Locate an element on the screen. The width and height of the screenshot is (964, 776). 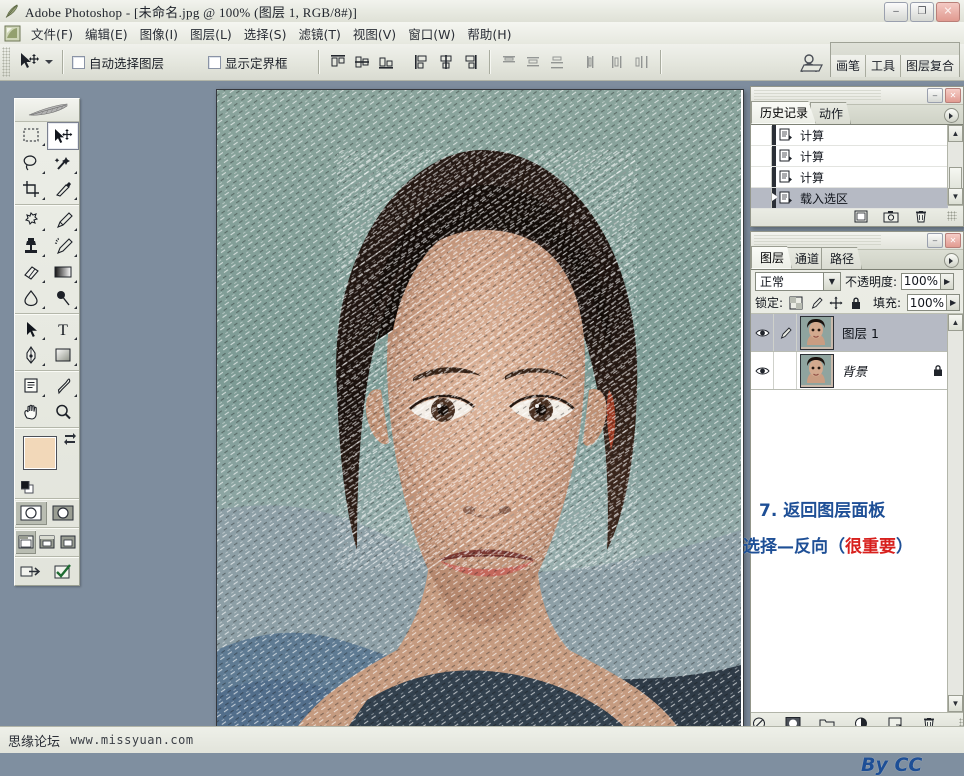
close-button: ✕ is located at coordinates (948, 12).